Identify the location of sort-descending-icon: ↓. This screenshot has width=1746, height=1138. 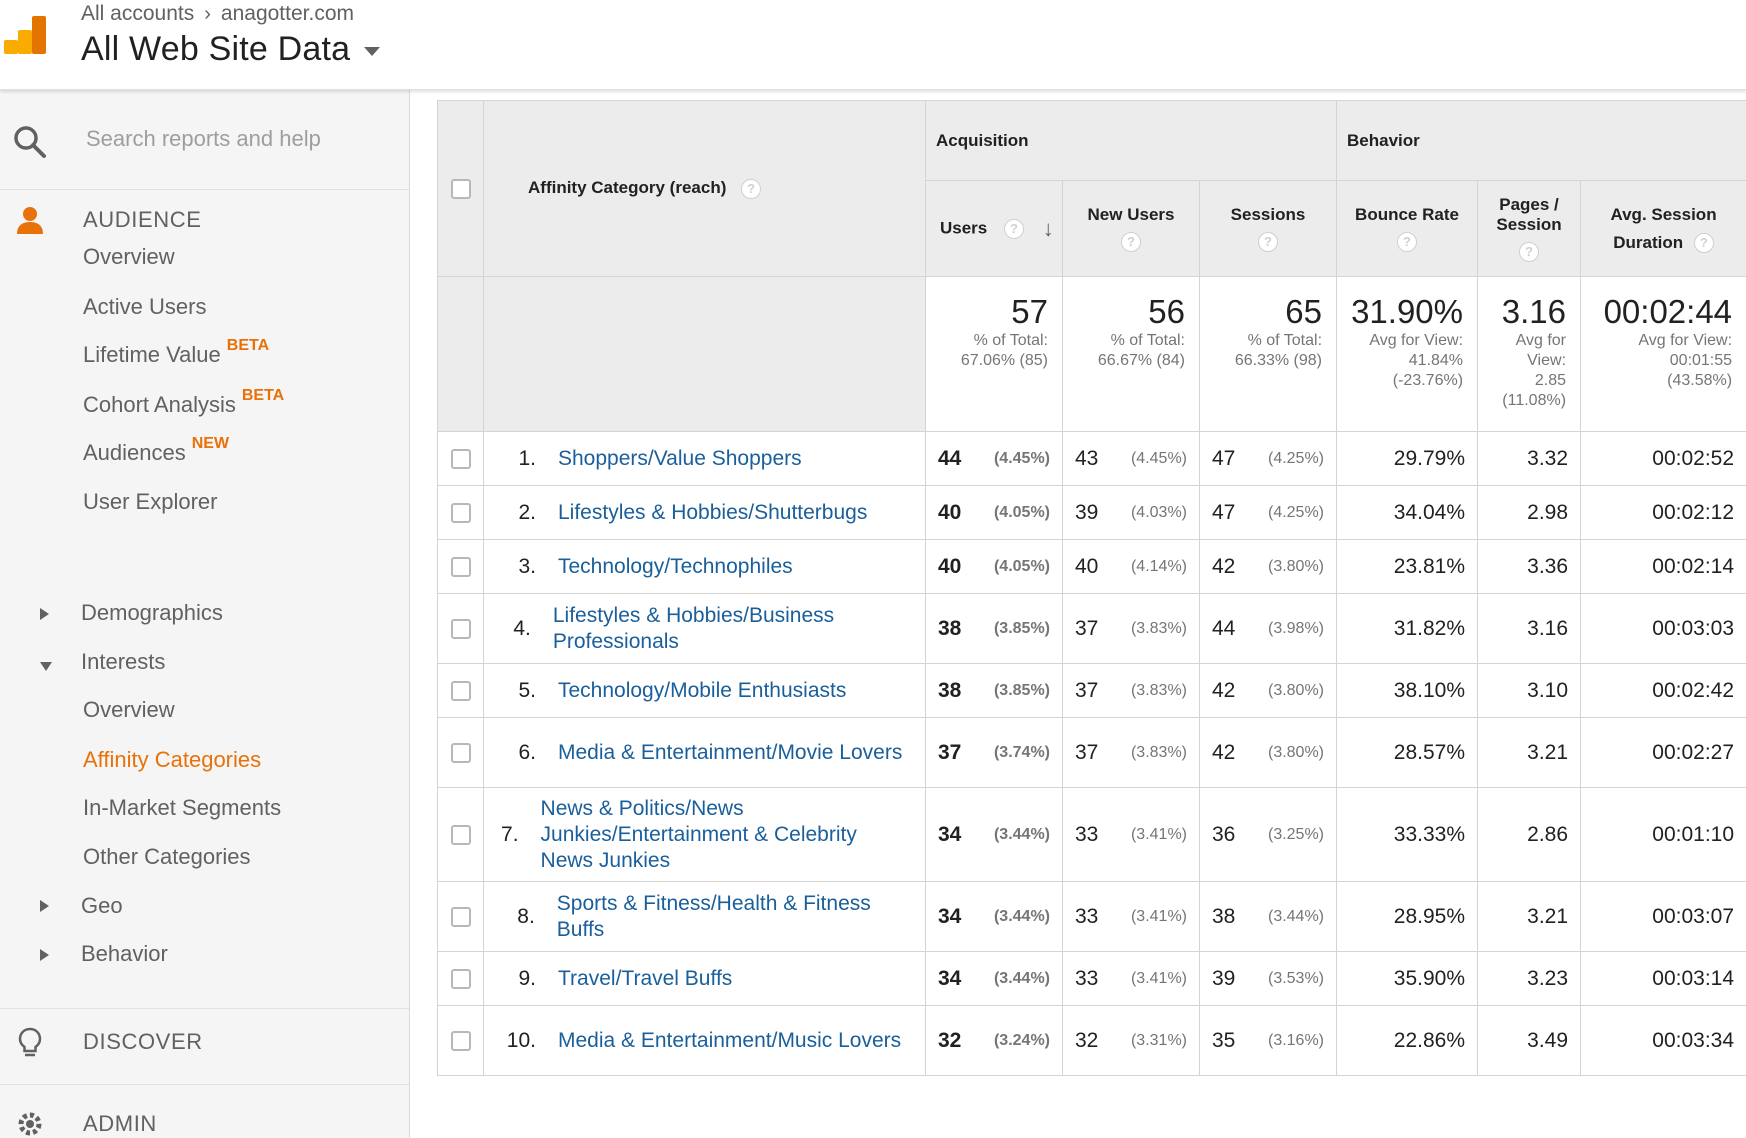
(1048, 229).